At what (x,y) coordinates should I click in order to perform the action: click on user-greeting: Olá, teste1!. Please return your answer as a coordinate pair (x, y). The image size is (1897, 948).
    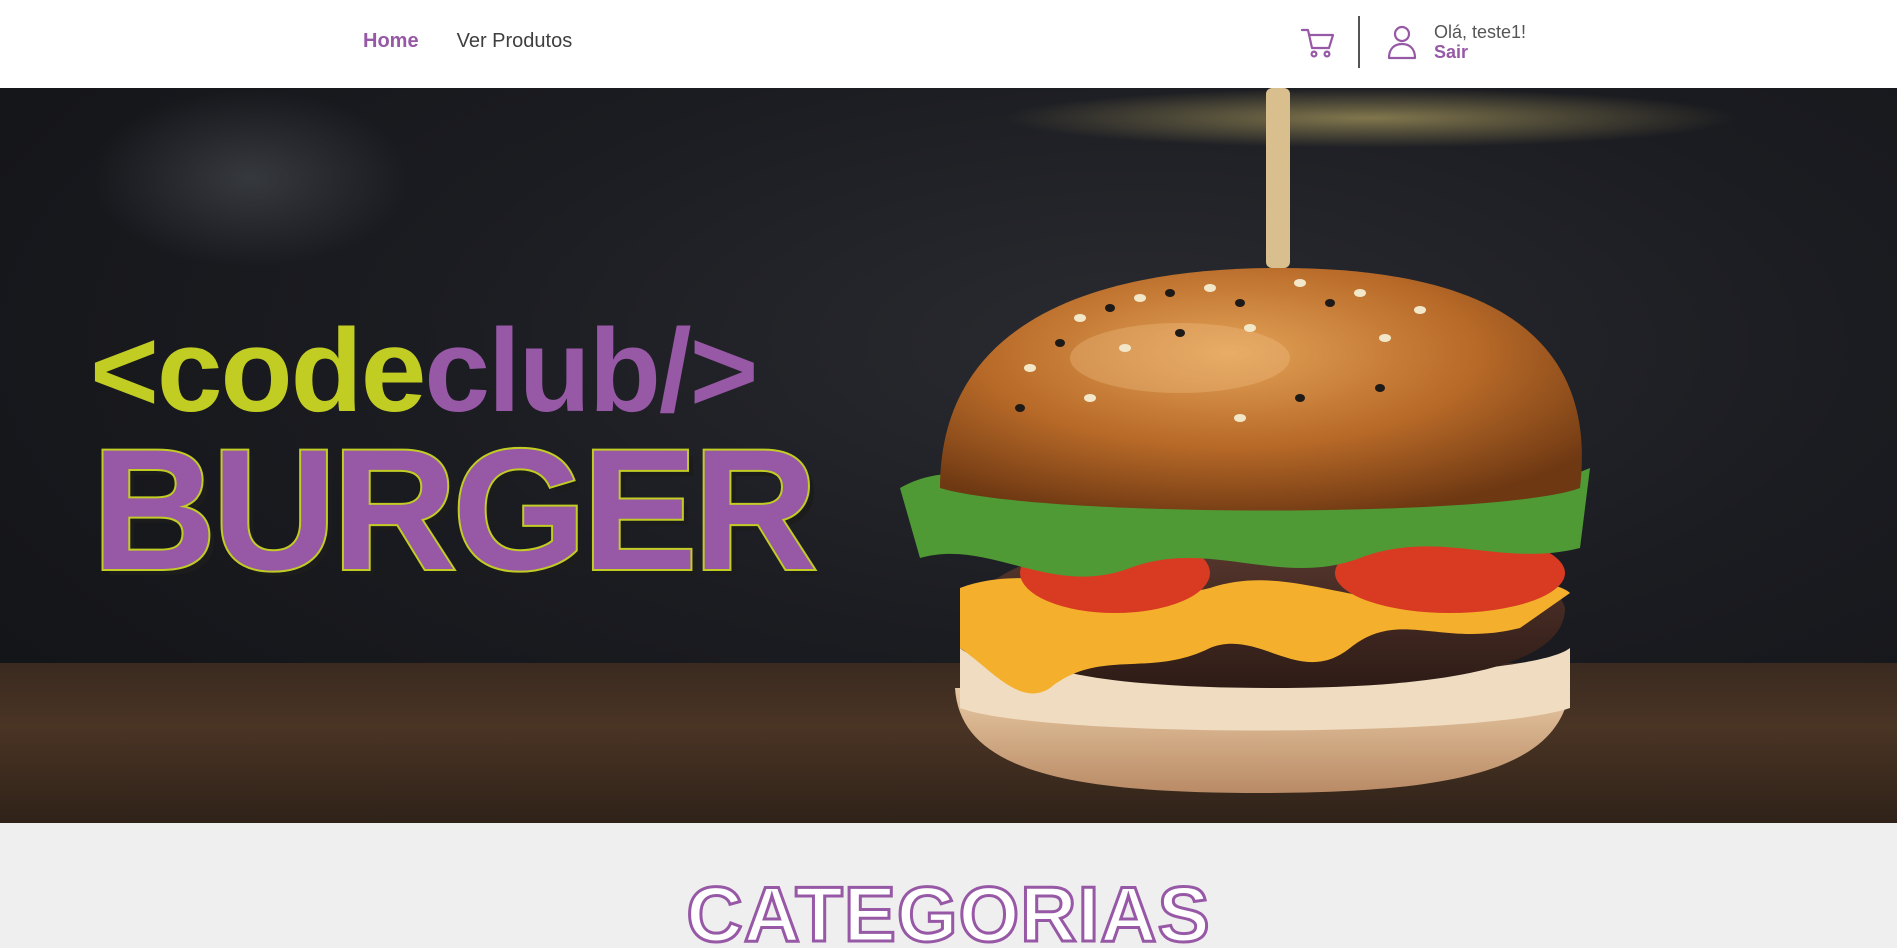
    Looking at the image, I should click on (1480, 32).